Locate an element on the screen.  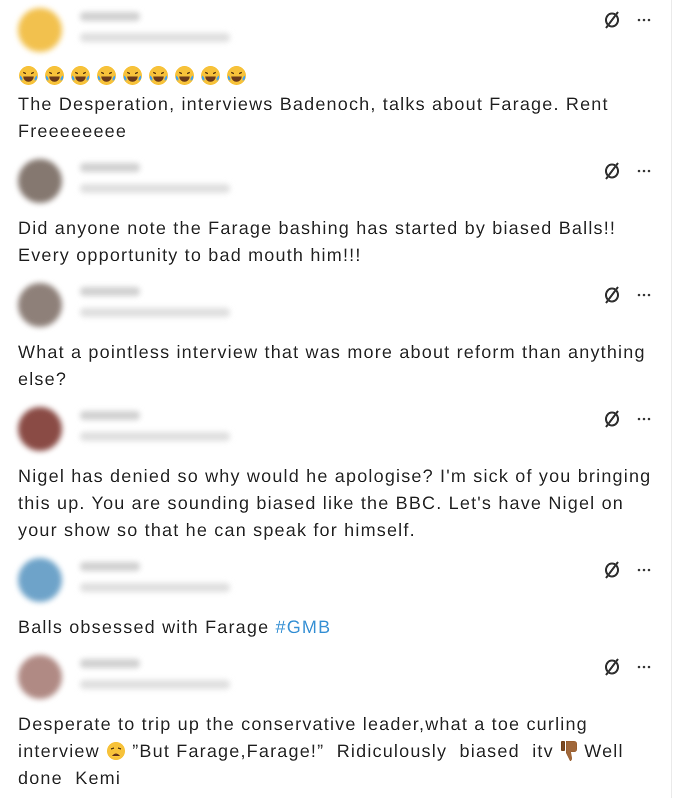
post-text: Balls obsessed with Farage #GMB is located at coordinates (175, 627).